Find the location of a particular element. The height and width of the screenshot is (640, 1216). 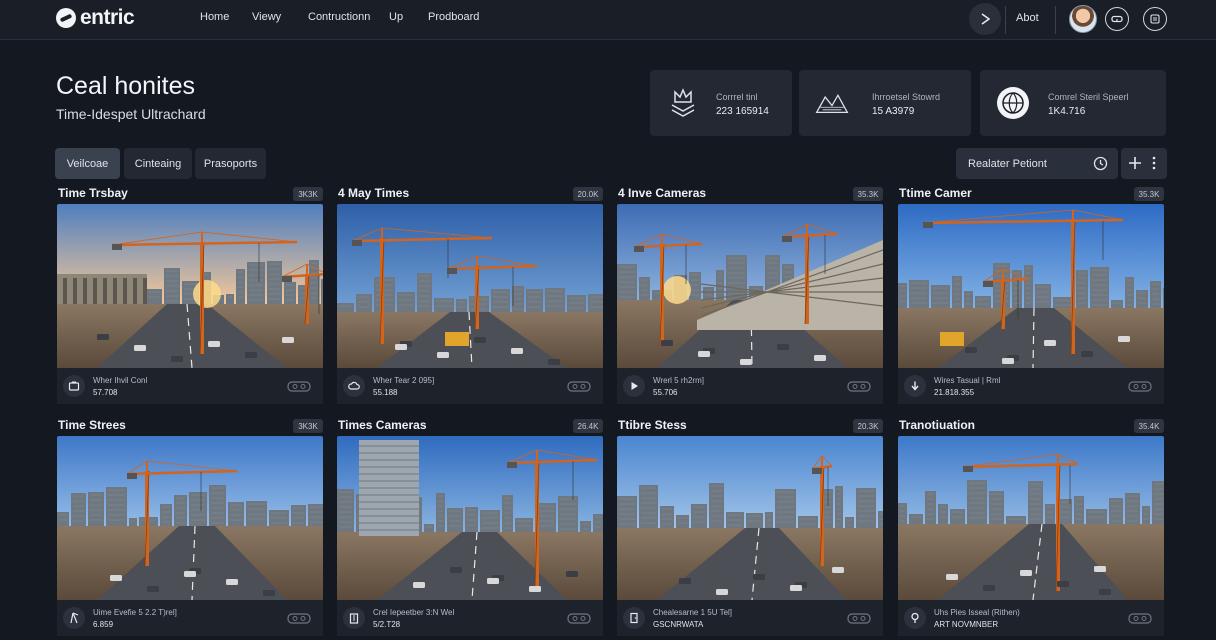

page-title: Ceal honites is located at coordinates (125, 86).